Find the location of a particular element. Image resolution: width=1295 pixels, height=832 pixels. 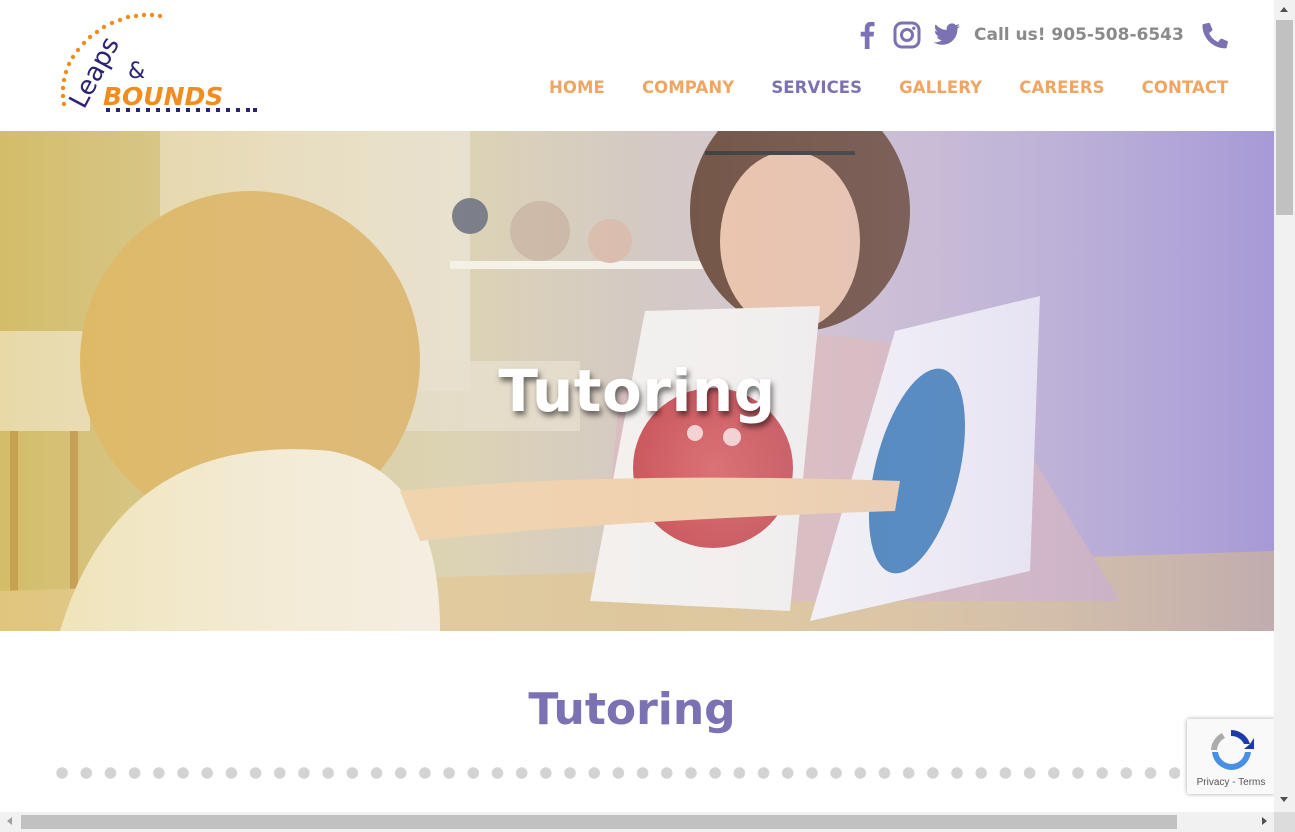

facebook-icon is located at coordinates (867, 35).